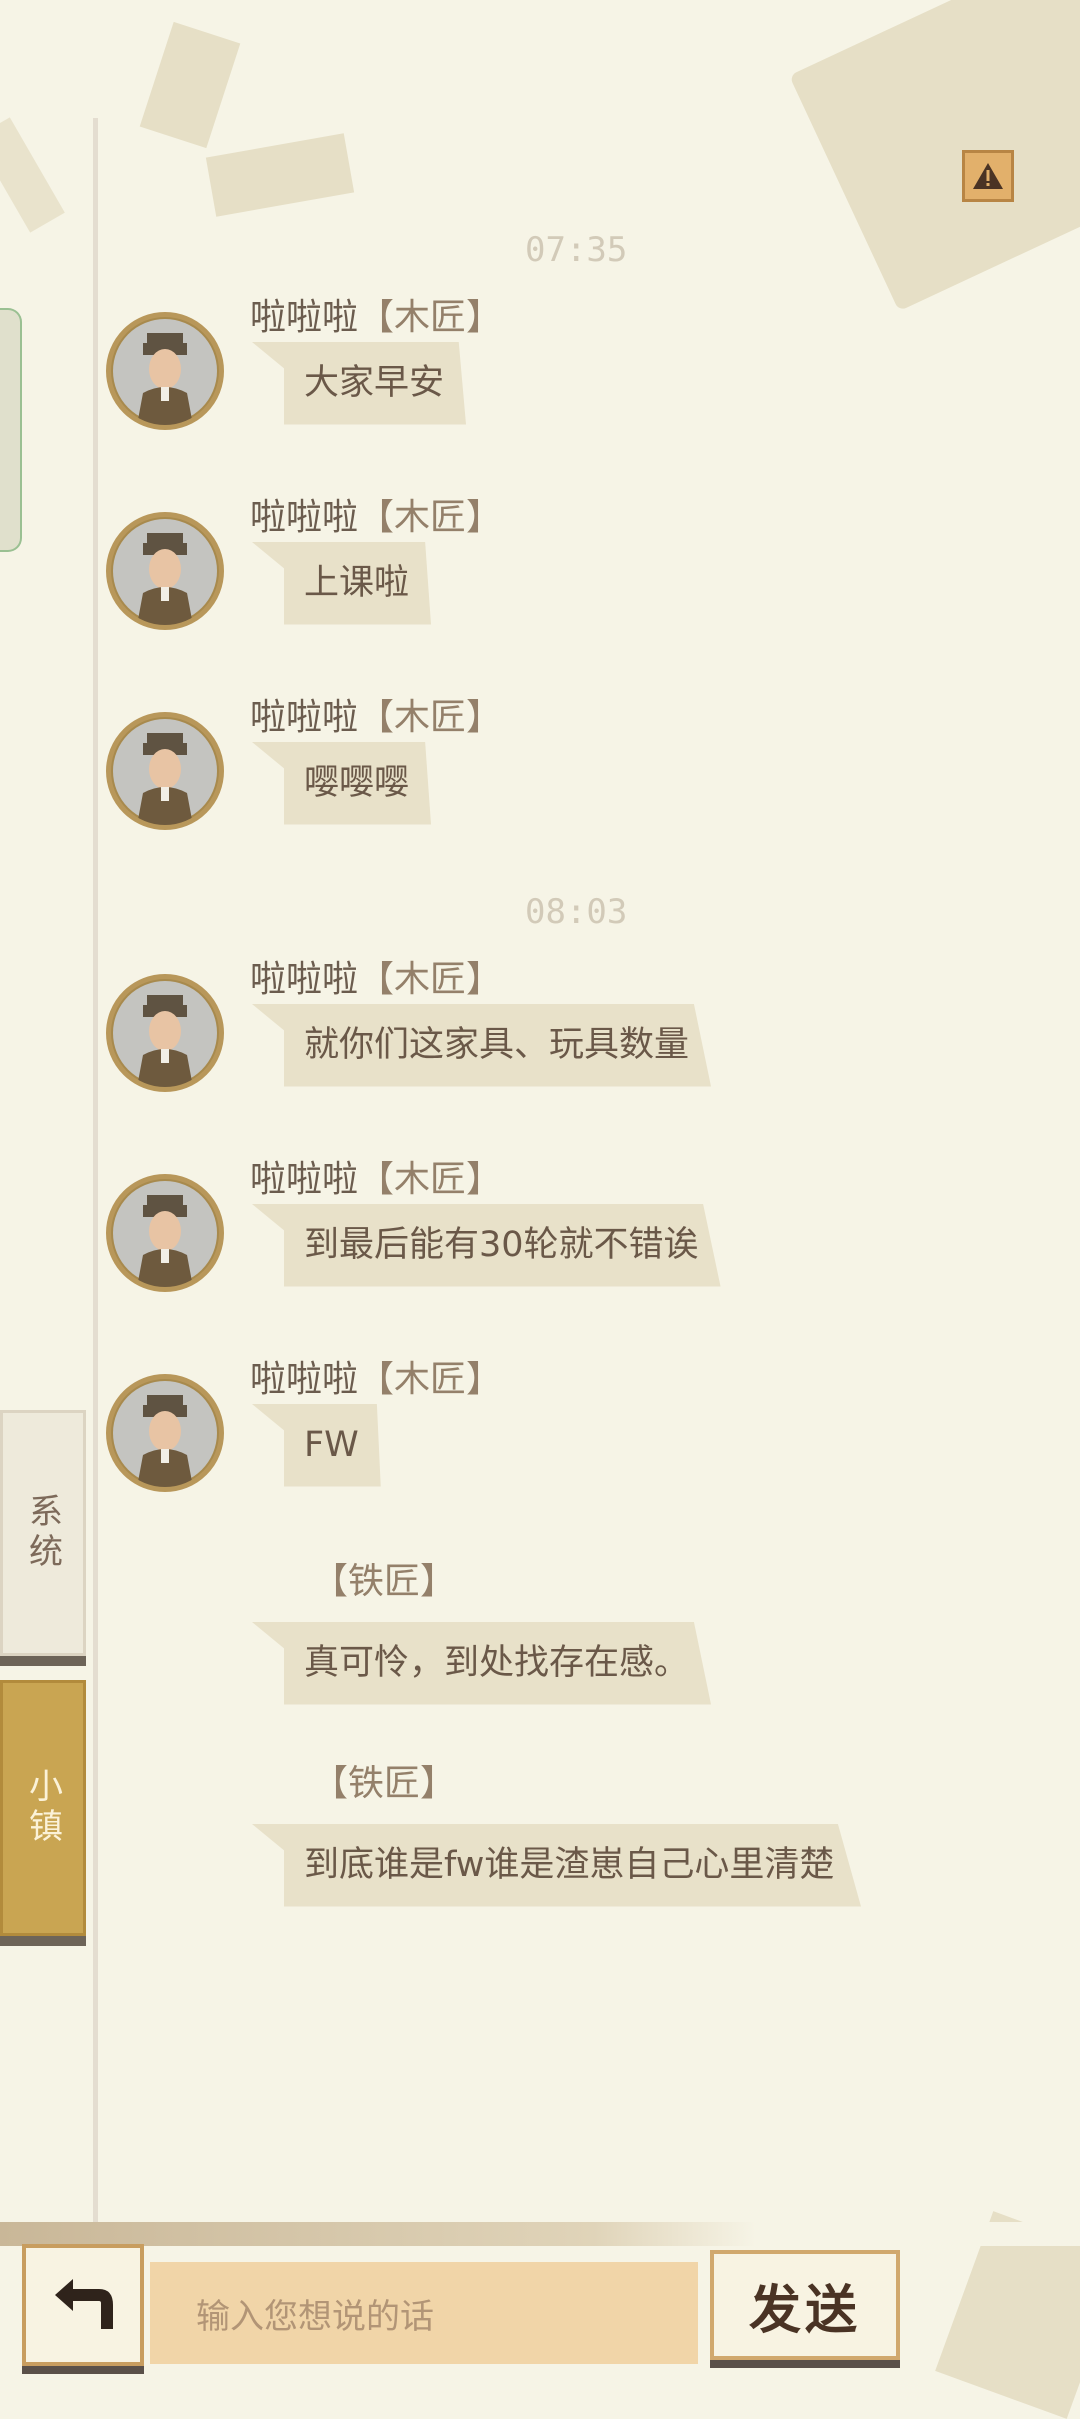 The width and height of the screenshot is (1080, 2419). I want to click on send-button-label: 发送, so click(804, 2310).